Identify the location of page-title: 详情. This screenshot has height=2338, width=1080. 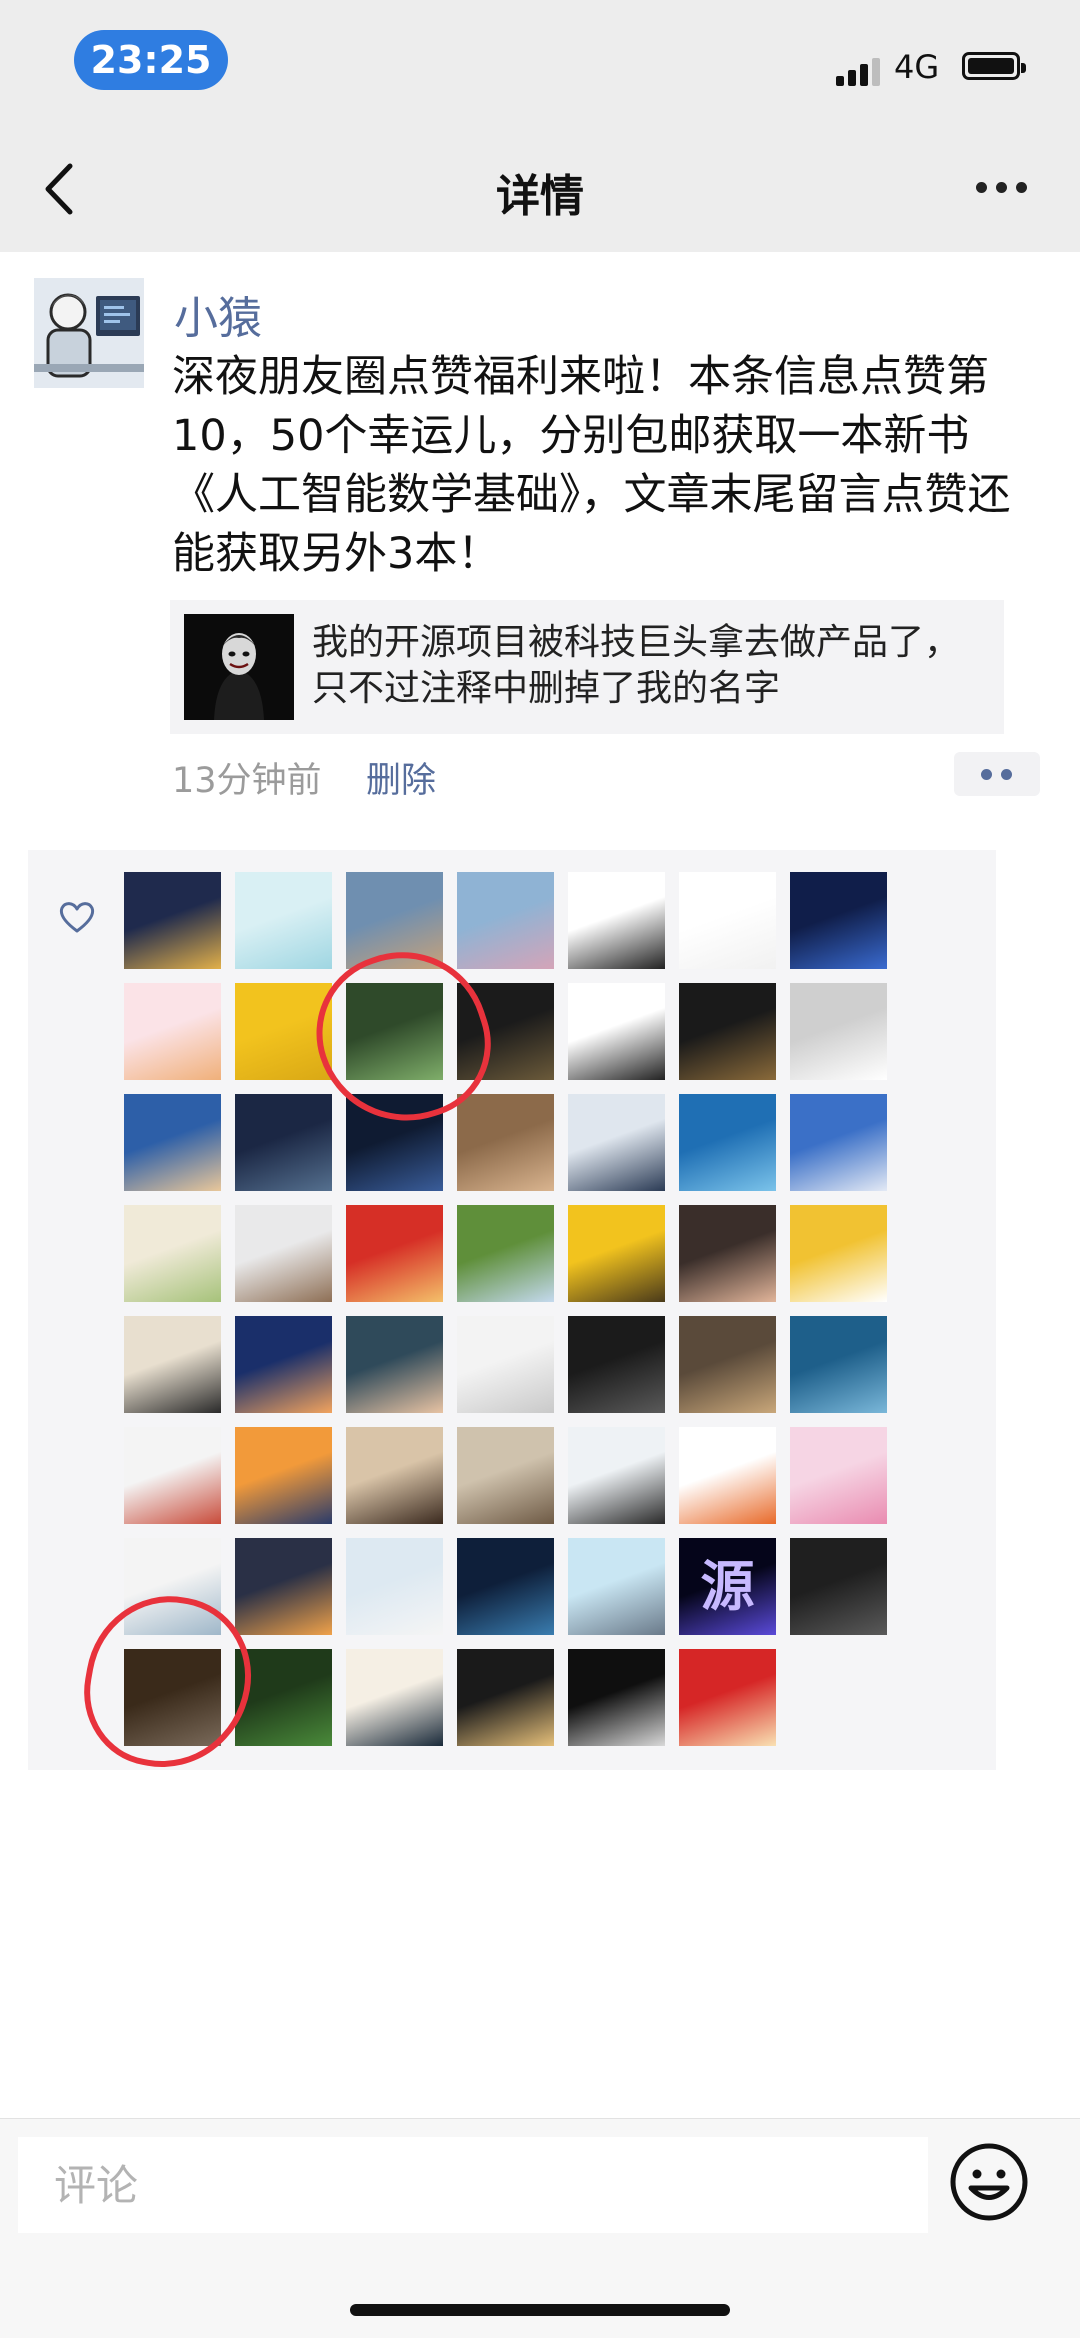
(540, 196).